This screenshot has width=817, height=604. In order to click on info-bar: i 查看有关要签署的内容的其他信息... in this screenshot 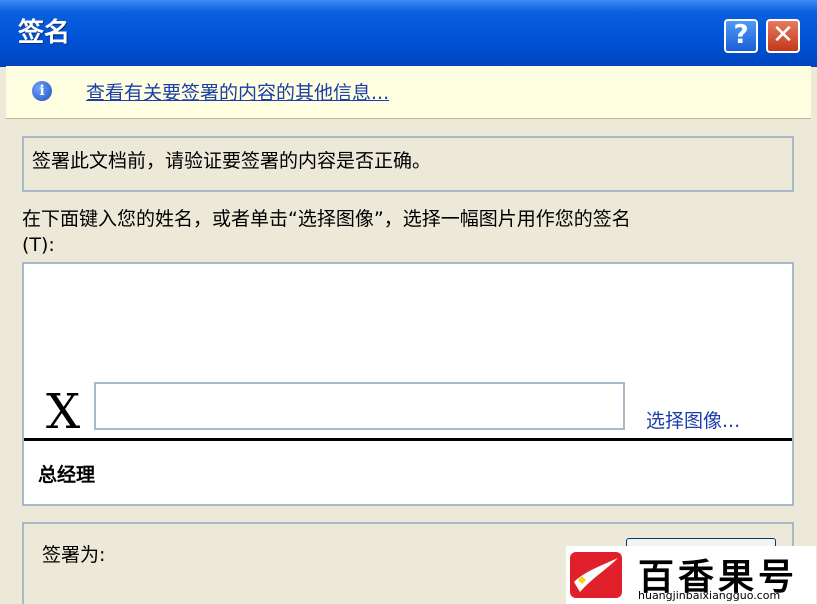, I will do `click(408, 92)`.